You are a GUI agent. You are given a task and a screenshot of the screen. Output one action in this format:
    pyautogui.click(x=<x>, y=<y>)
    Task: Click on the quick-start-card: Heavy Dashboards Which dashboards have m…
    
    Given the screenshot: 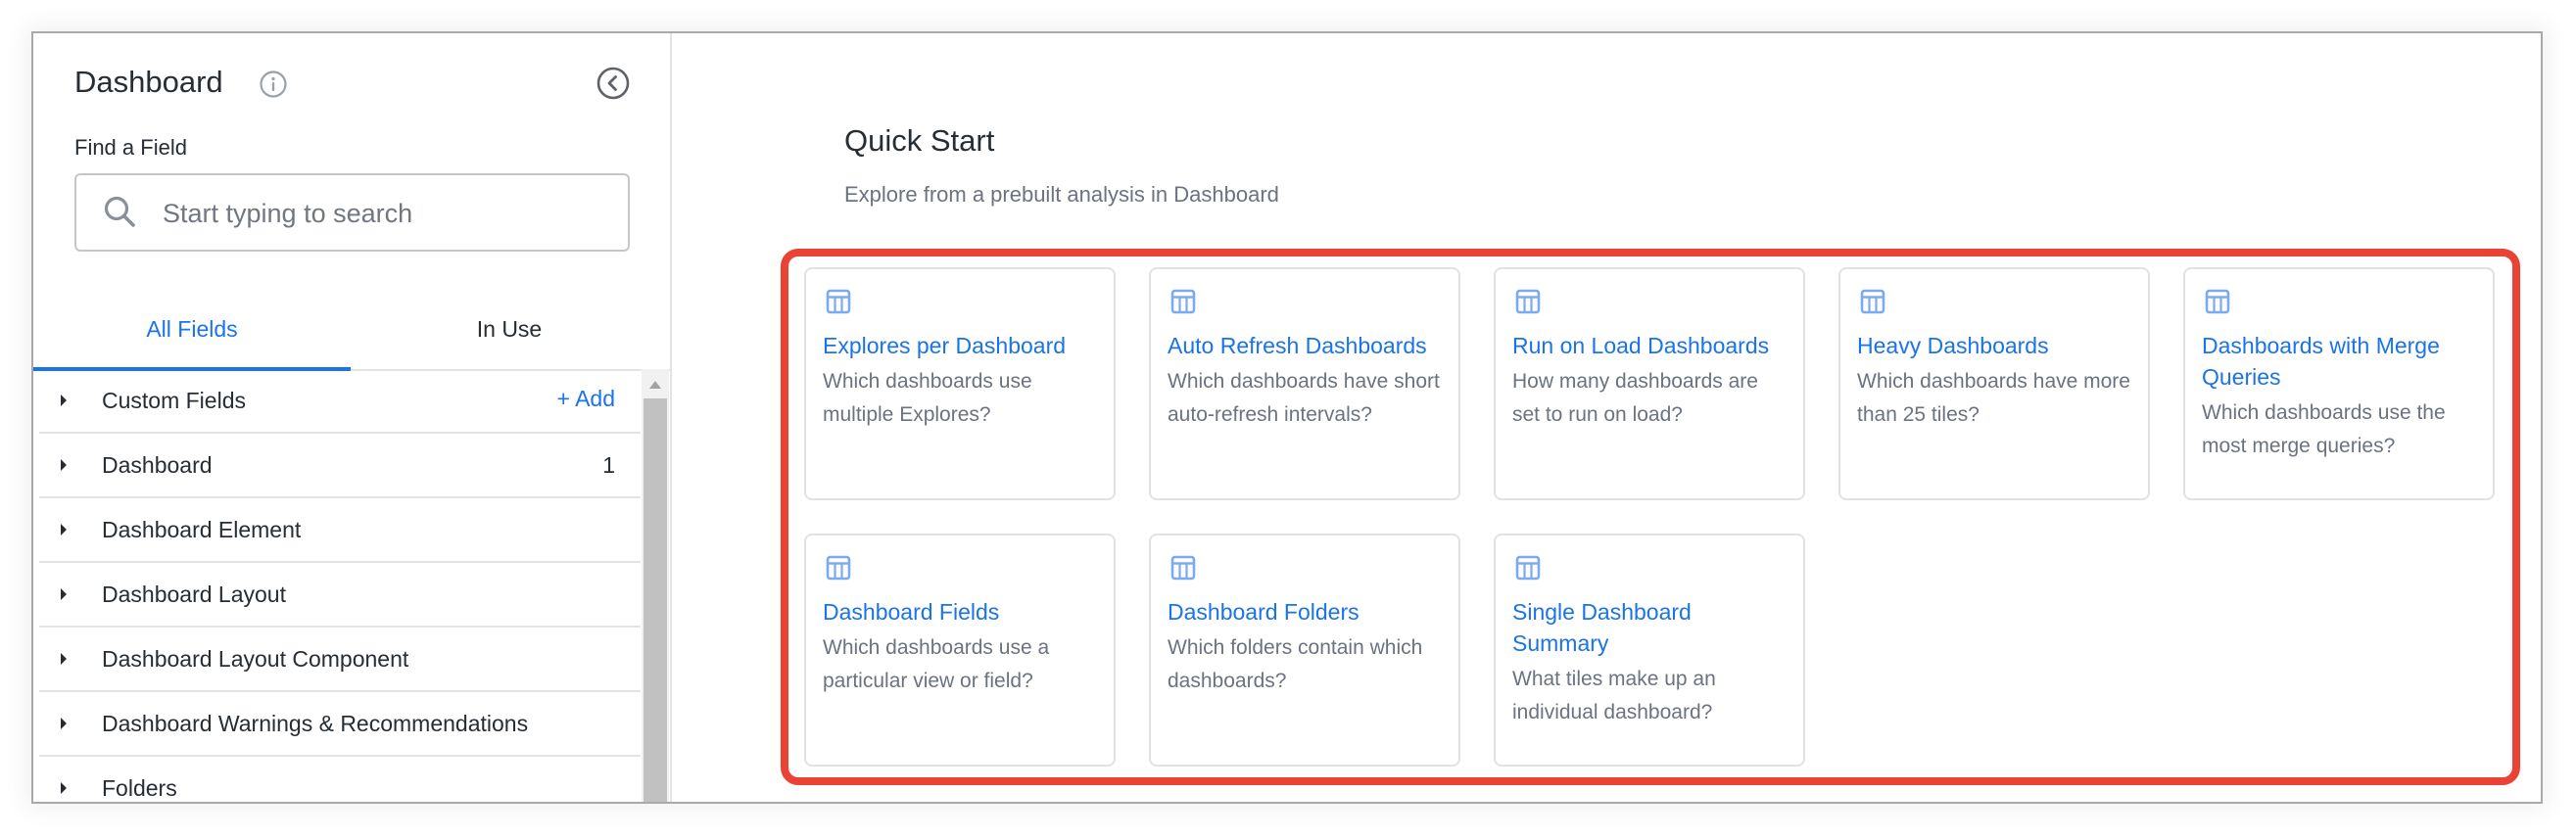 What is the action you would take?
    pyautogui.click(x=1994, y=383)
    